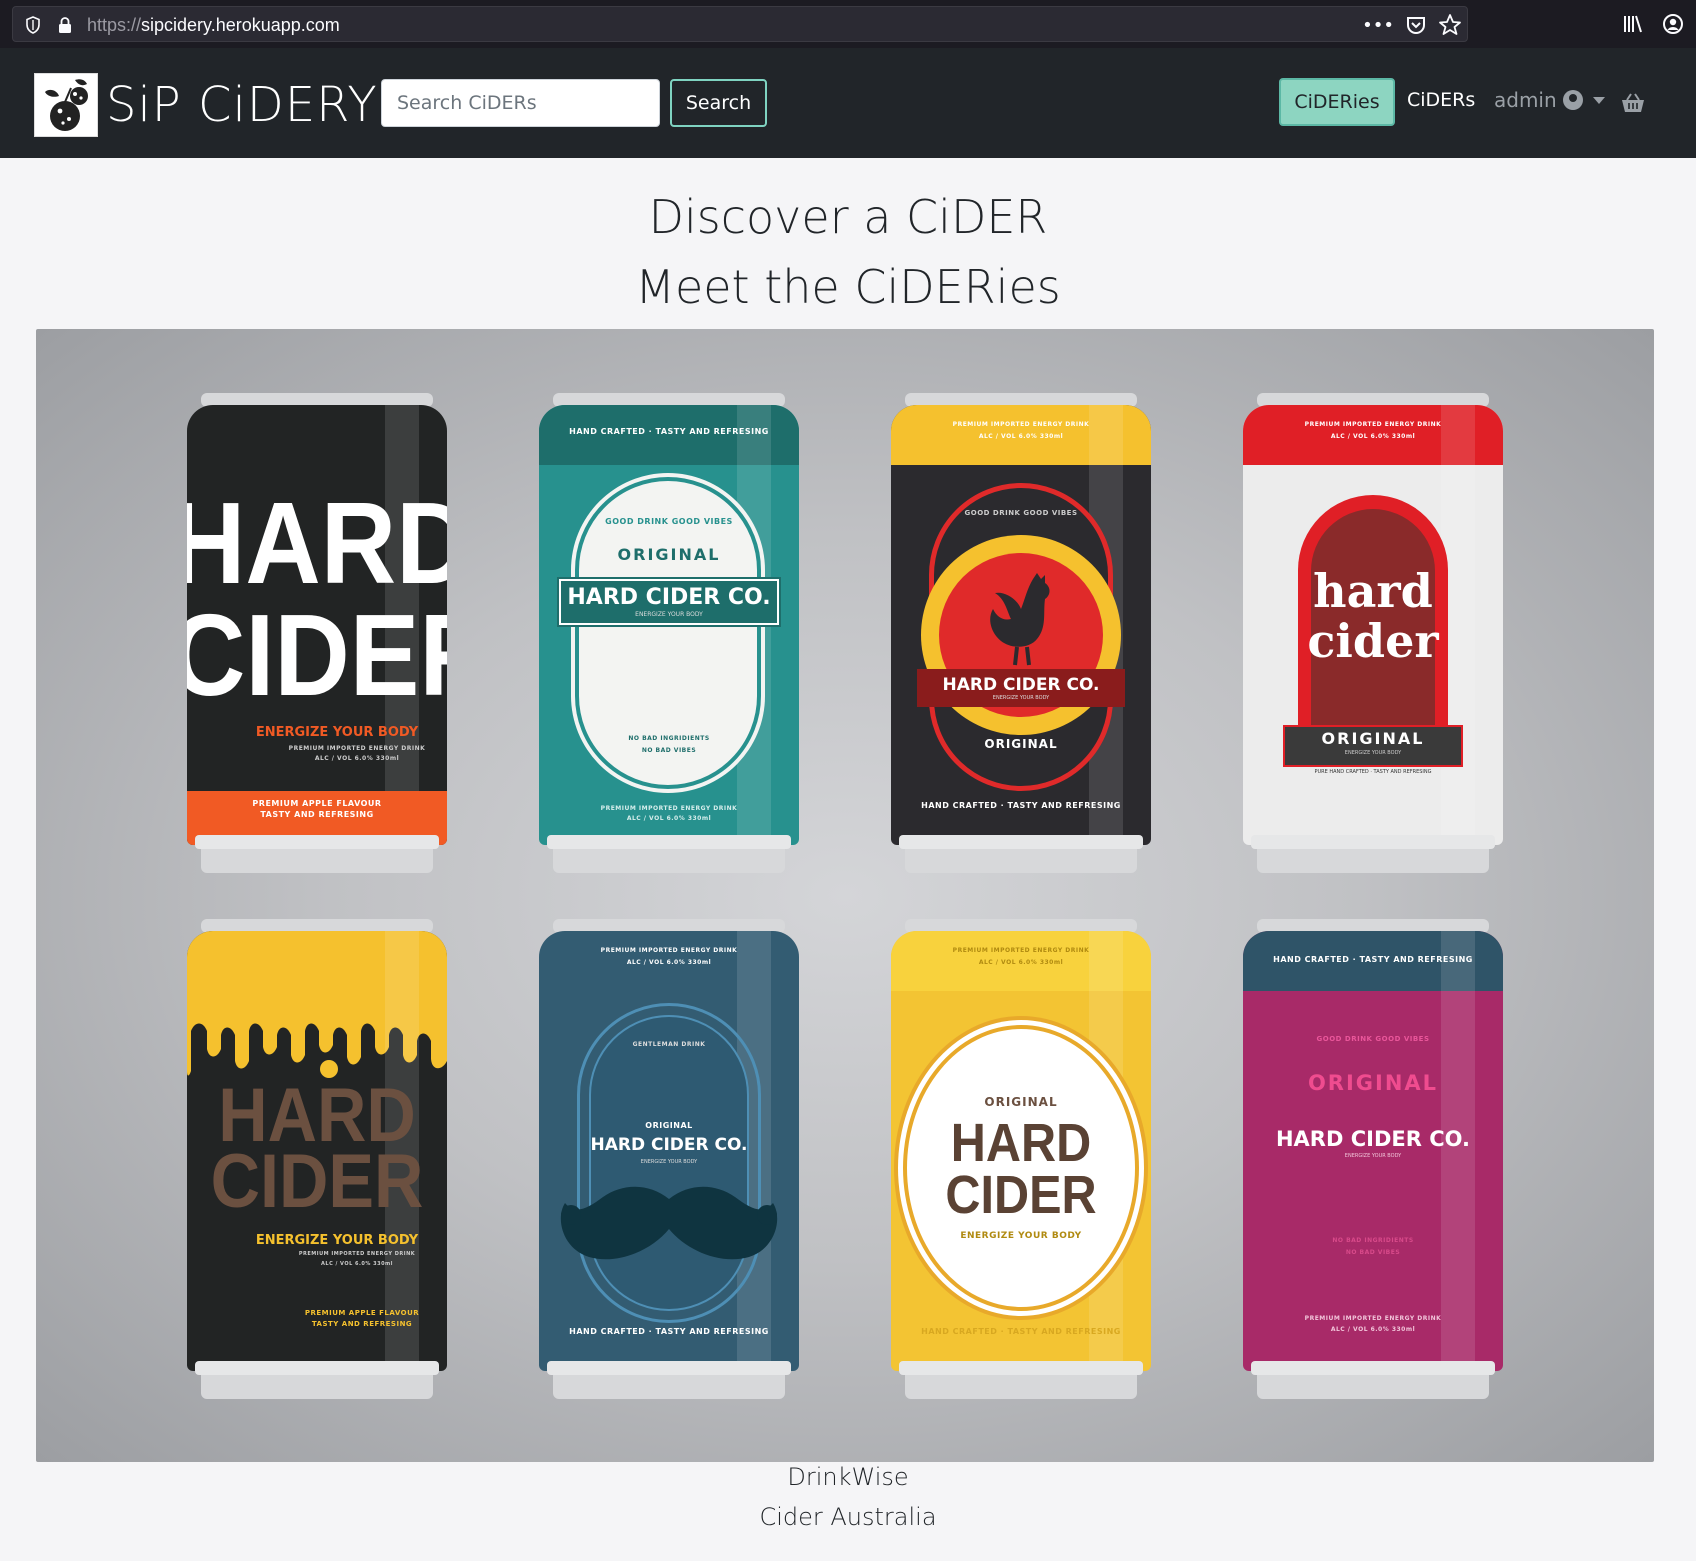  What do you see at coordinates (1673, 24) in the screenshot?
I see `account-icon` at bounding box center [1673, 24].